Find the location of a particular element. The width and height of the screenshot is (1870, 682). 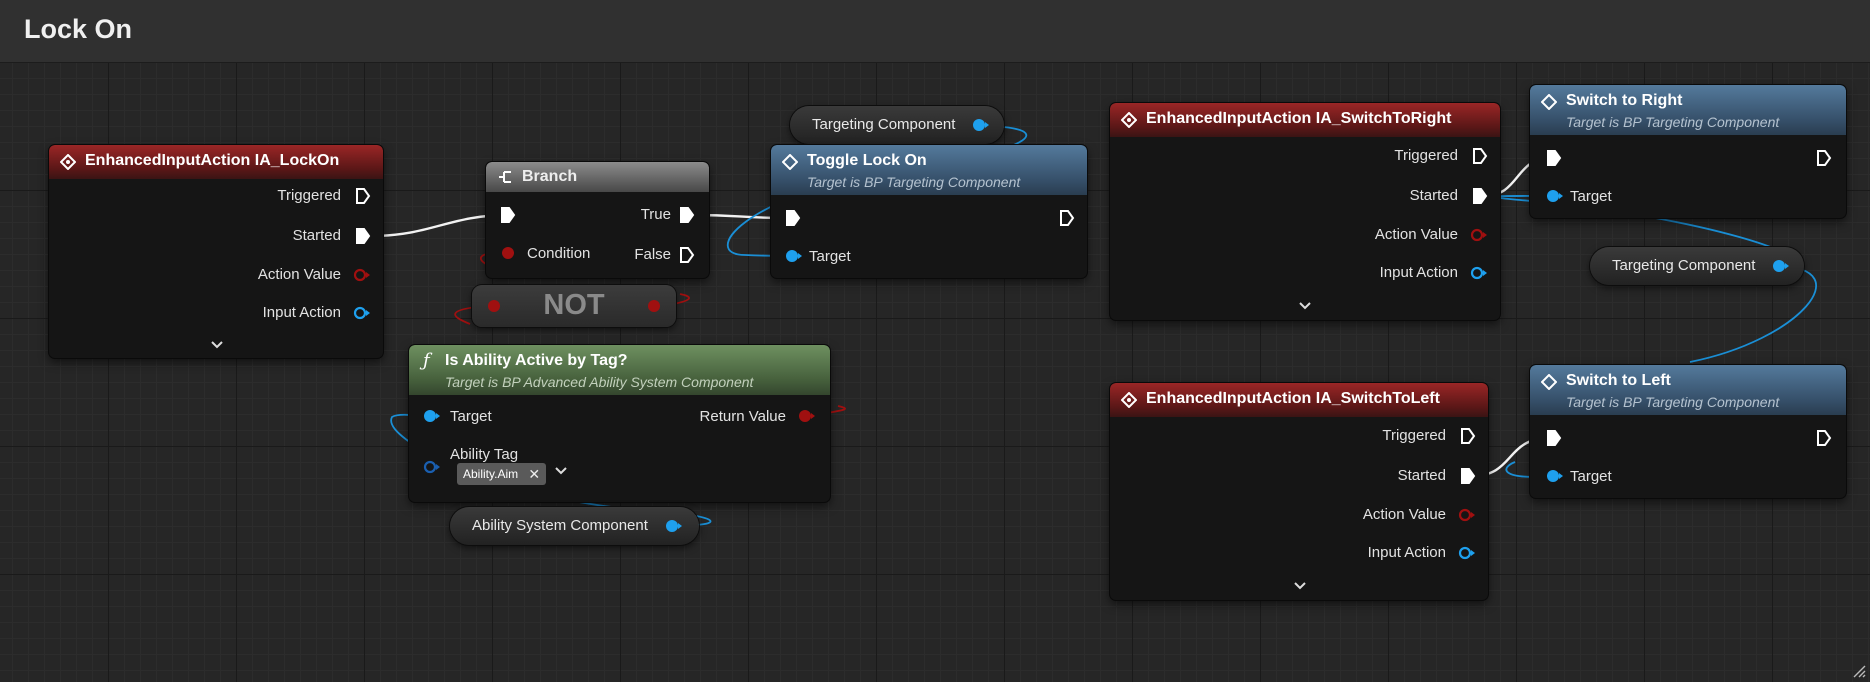

pin-label-ability-tag: Ability Tag is located at coordinates (484, 454).